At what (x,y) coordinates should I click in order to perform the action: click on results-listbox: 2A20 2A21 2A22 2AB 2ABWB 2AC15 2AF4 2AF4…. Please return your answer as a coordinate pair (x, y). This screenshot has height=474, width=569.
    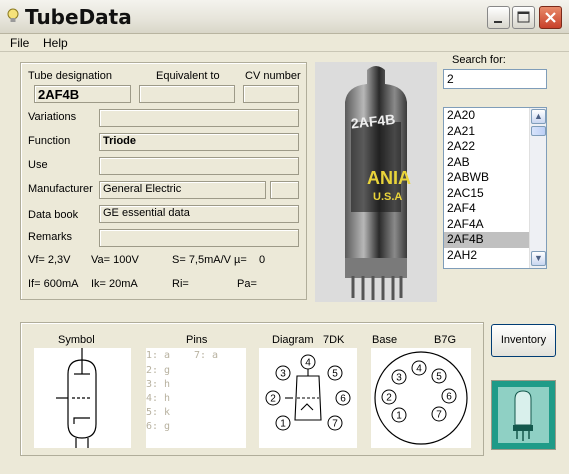
    Looking at the image, I should click on (495, 188).